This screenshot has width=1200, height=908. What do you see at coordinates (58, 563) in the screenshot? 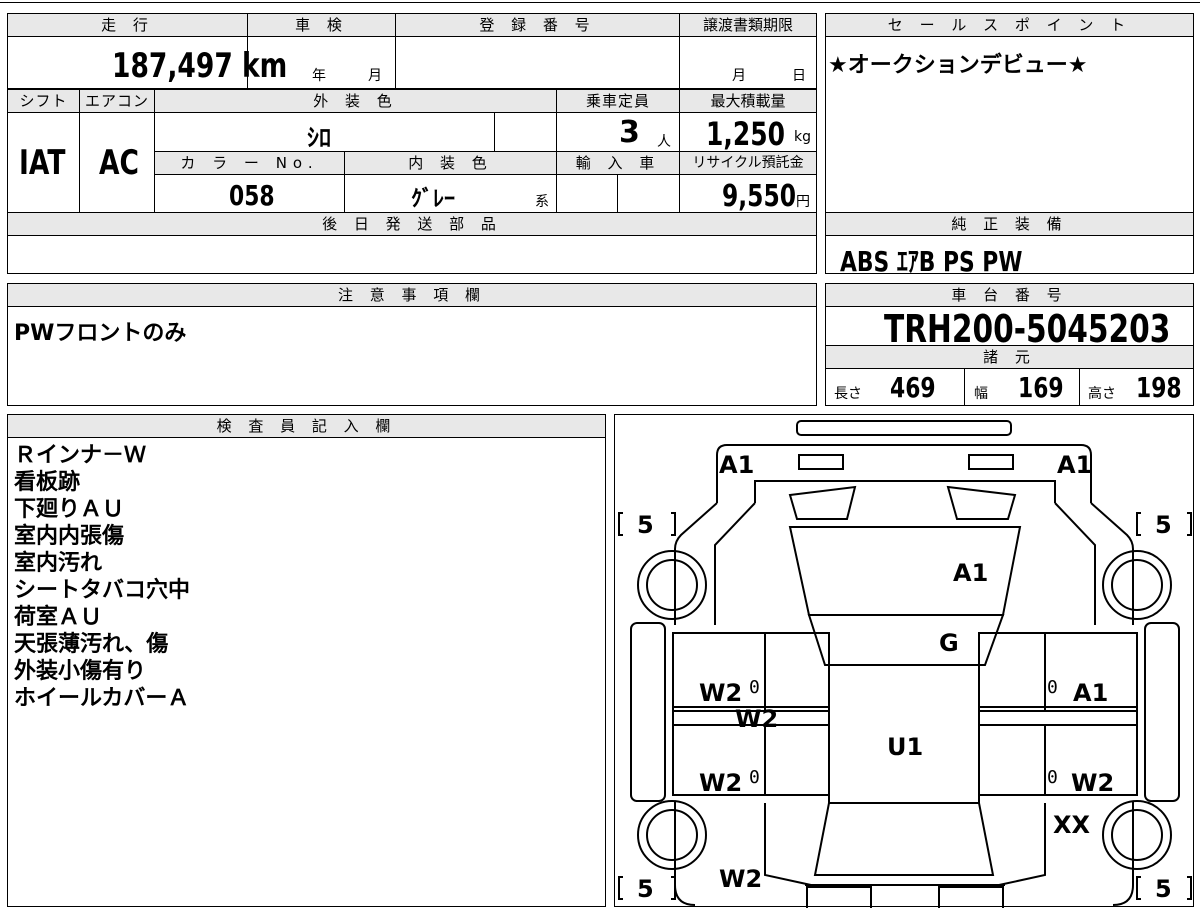
I see `note-line: 室内汚れ` at bounding box center [58, 563].